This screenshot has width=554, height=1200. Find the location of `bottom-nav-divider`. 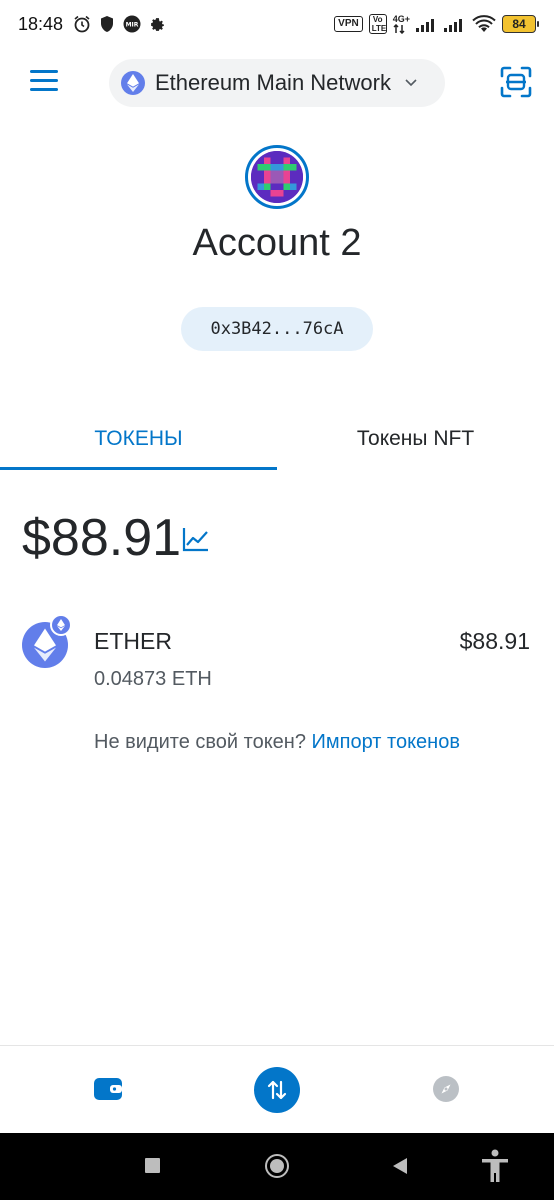

bottom-nav-divider is located at coordinates (277, 1045).